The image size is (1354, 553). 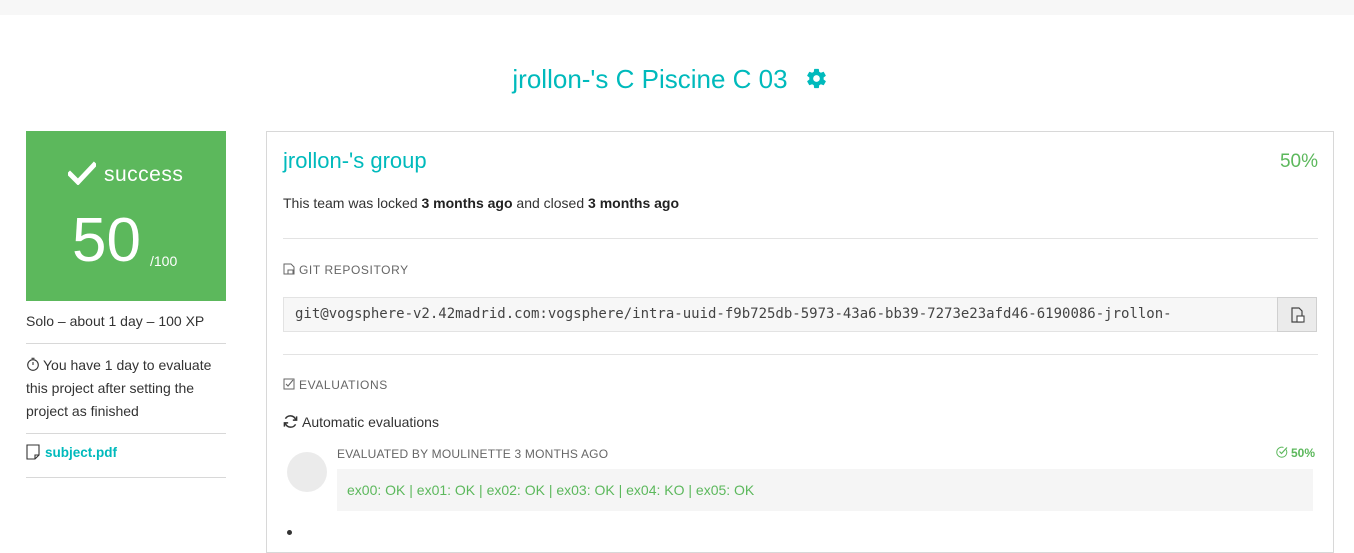 I want to click on check-circle-icon, so click(x=1282, y=452).